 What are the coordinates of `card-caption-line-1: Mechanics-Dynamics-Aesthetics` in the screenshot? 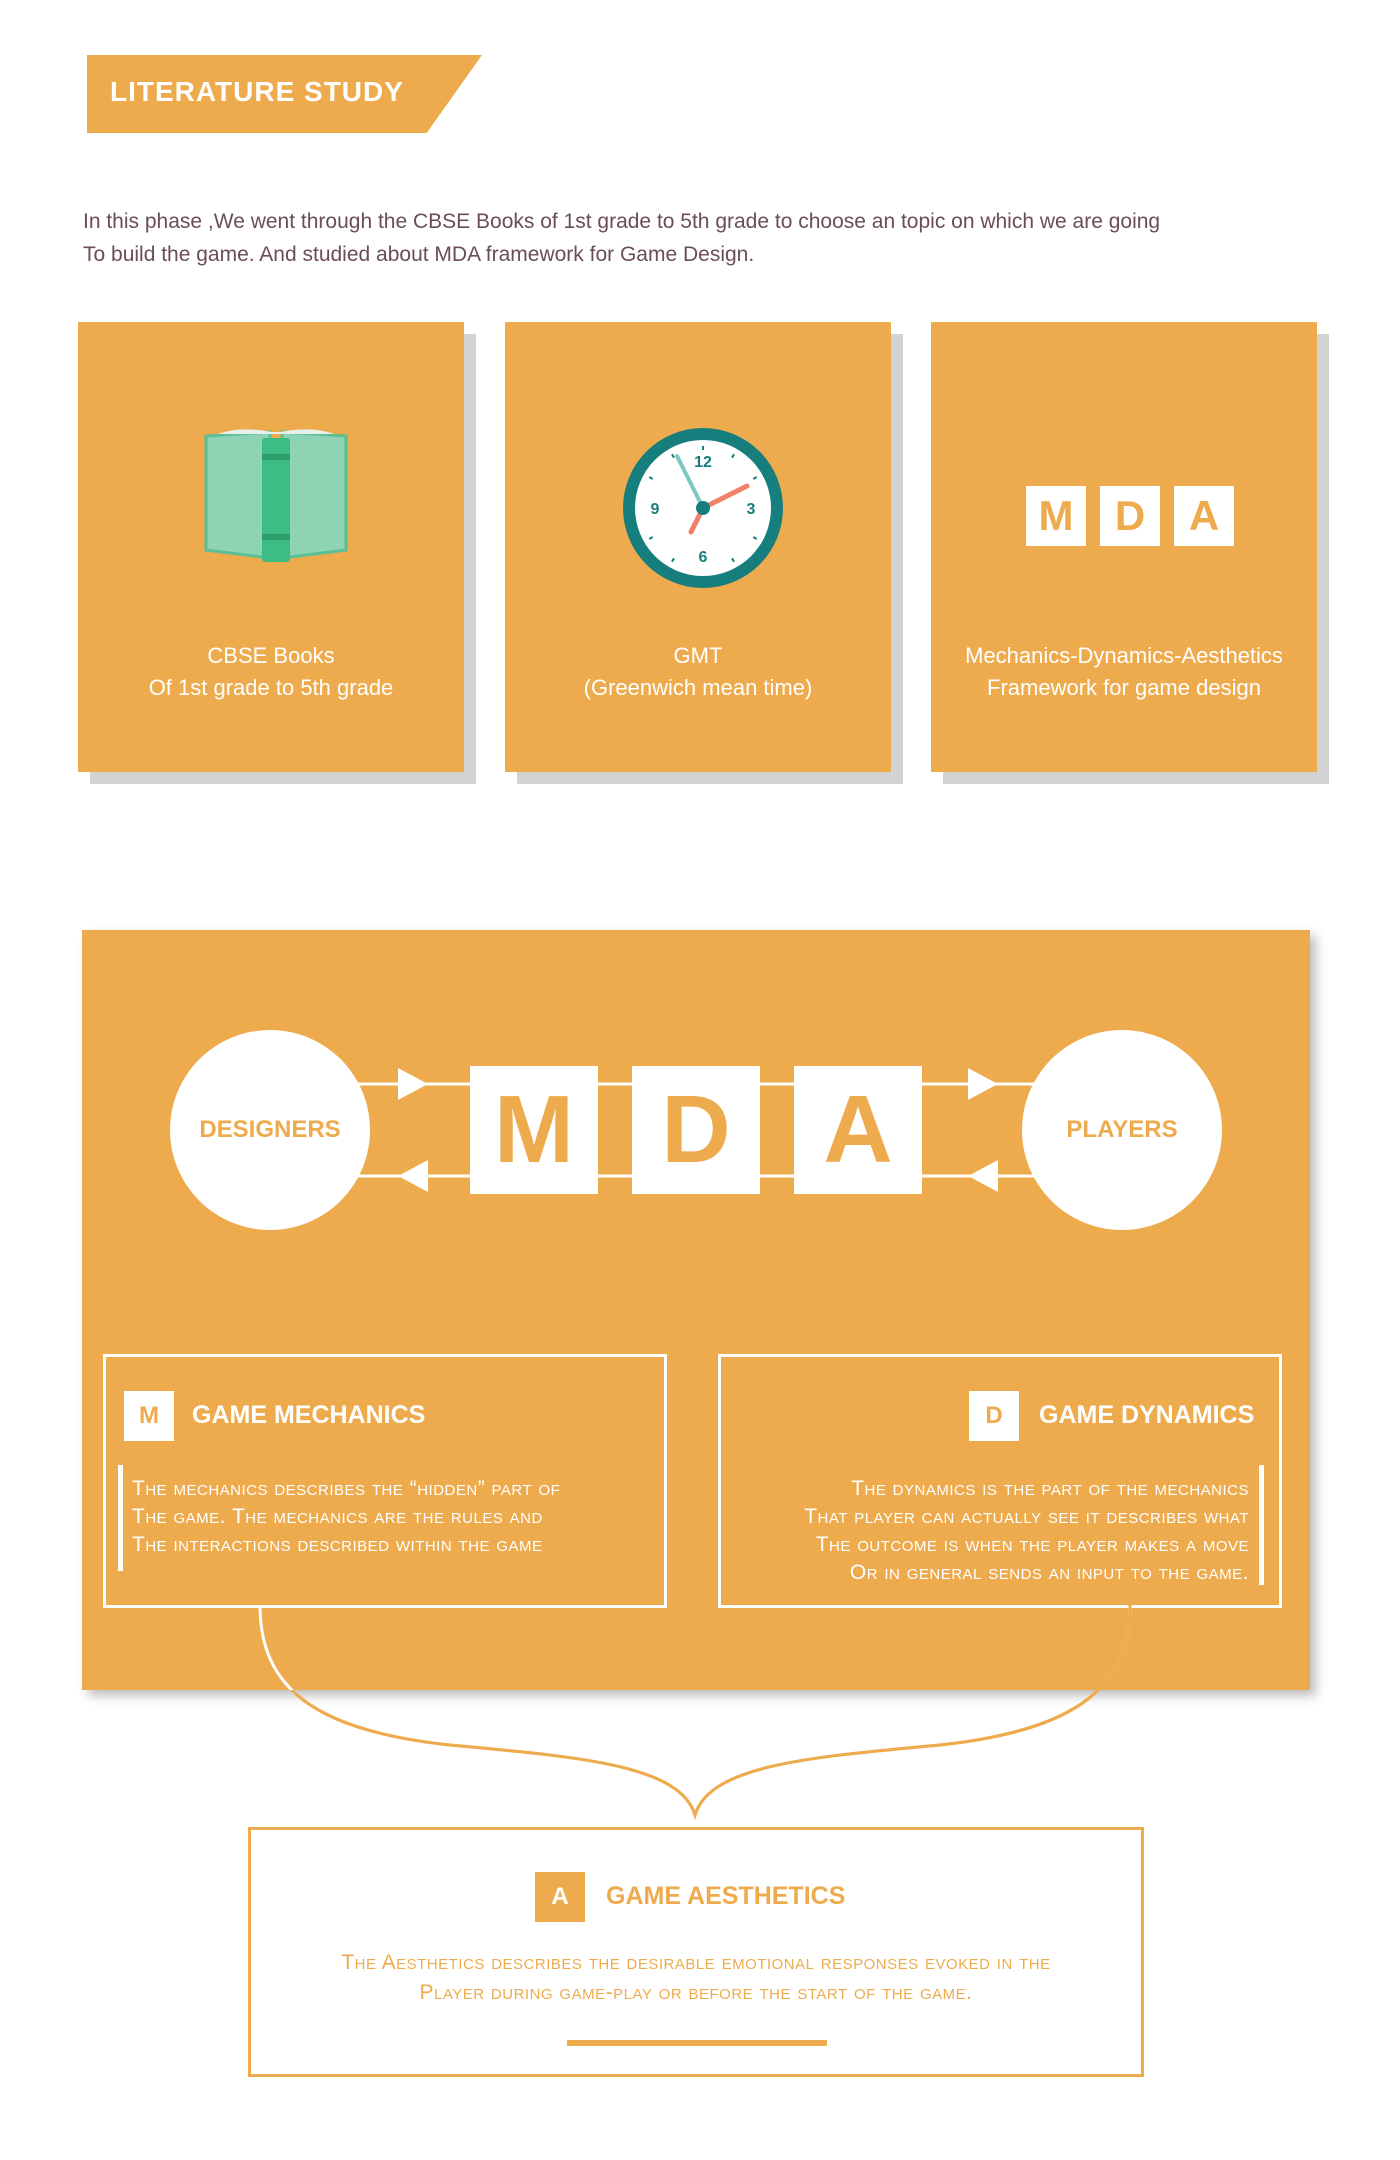 It's located at (1124, 655).